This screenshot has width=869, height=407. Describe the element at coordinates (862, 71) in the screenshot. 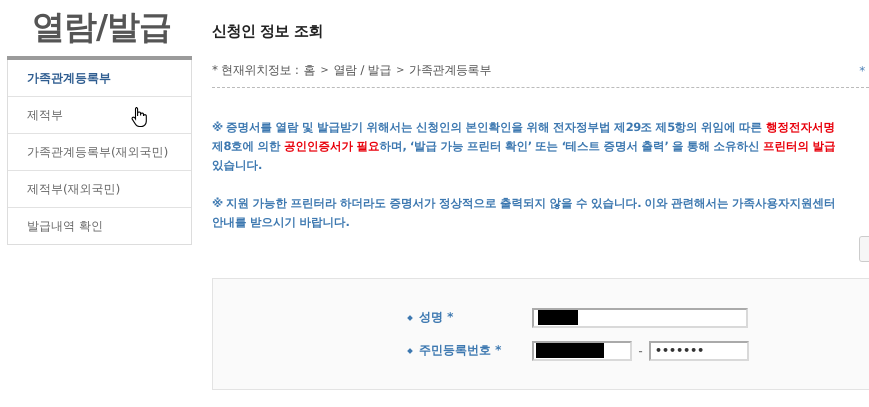

I see `asterisk-mark: *` at that location.